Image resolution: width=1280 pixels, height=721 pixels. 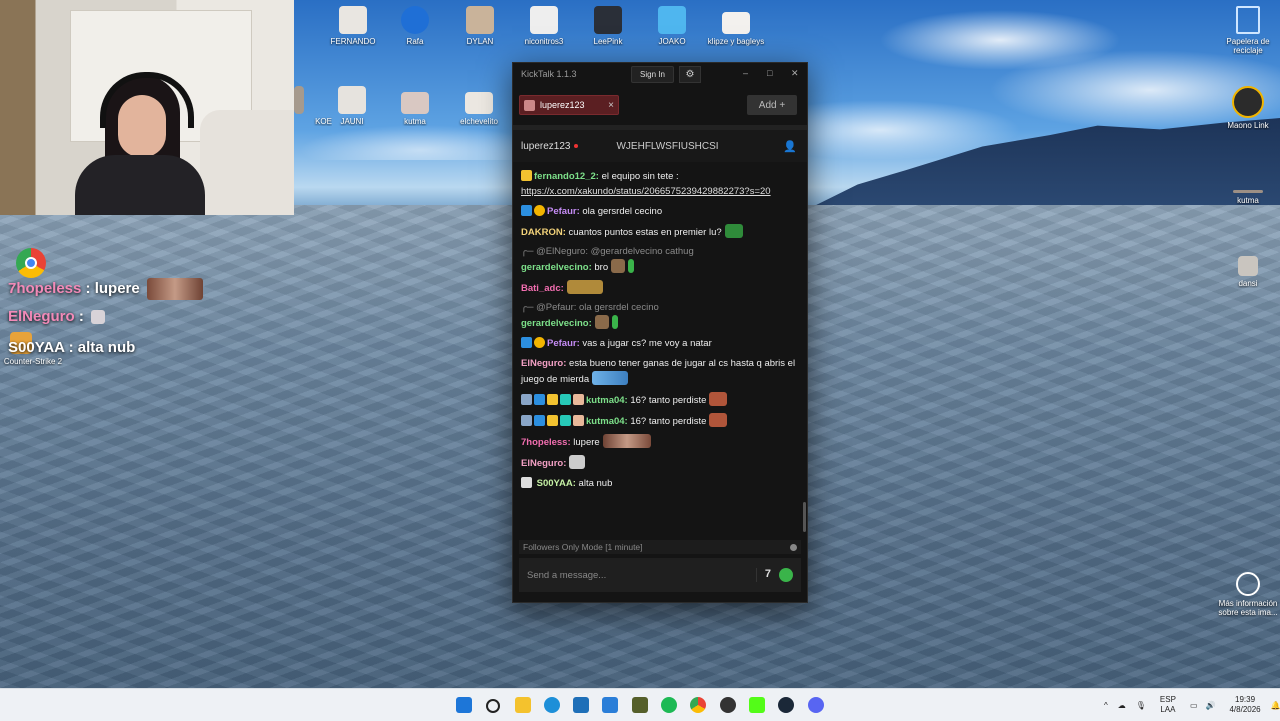 I want to click on desktop-icon-niconitros3: niconitros3, so click(x=544, y=26).